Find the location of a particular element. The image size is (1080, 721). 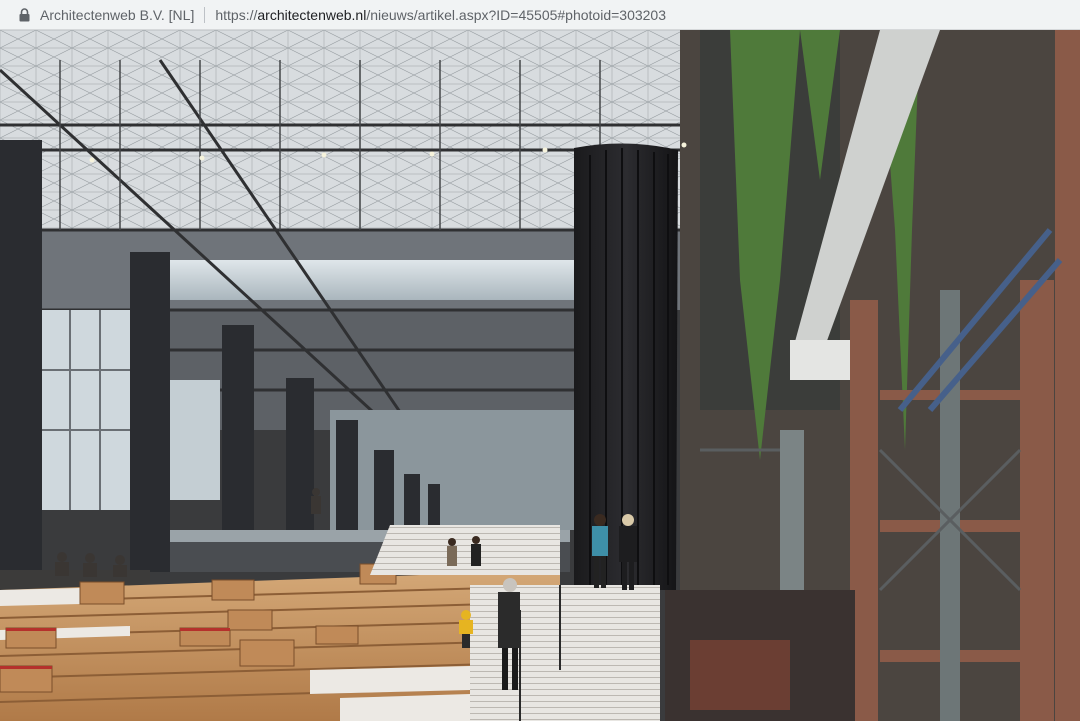

url-host: architectenweb.nl is located at coordinates (312, 14).